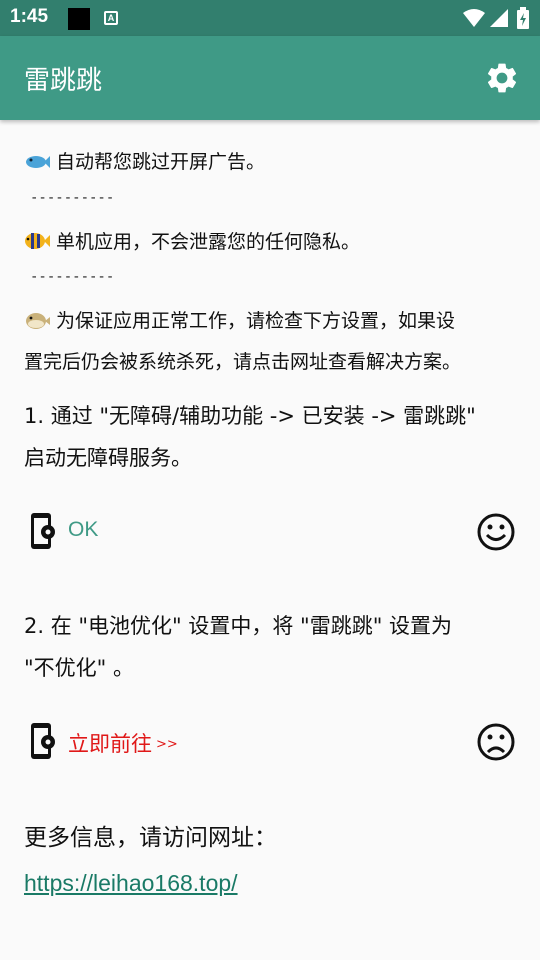  What do you see at coordinates (110, 744) in the screenshot?
I see `go-now-label: 立即前往` at bounding box center [110, 744].